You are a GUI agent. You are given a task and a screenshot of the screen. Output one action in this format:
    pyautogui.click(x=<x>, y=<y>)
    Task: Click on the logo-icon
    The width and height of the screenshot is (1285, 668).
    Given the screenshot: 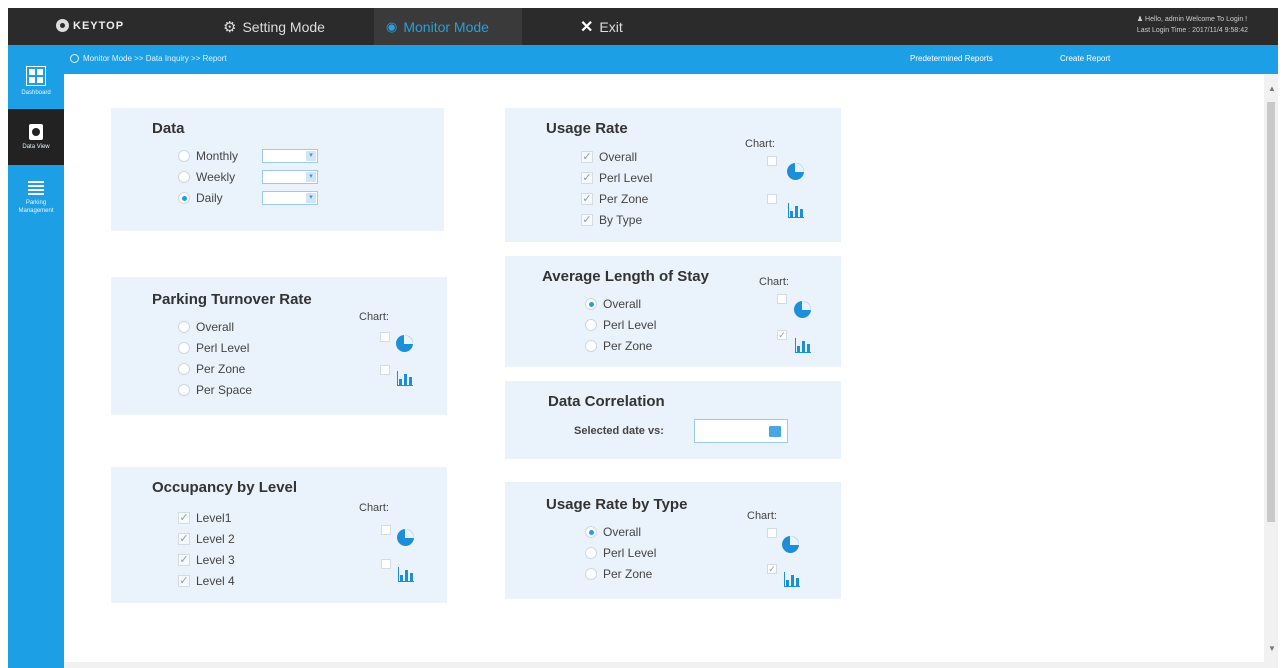 What is the action you would take?
    pyautogui.click(x=62, y=25)
    